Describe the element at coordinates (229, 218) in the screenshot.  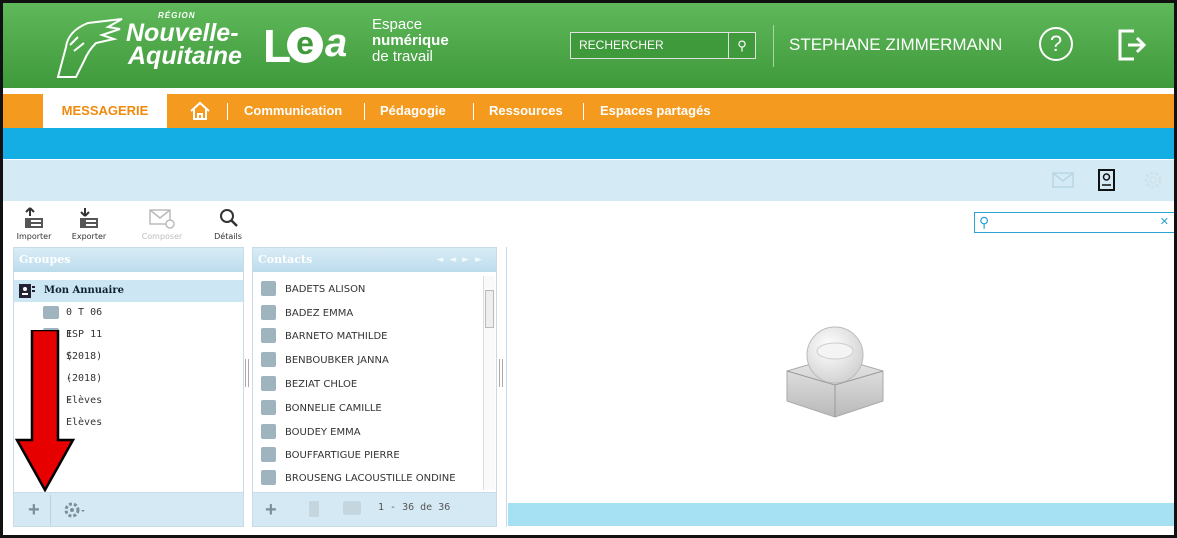
I see `magnifier-icon` at that location.